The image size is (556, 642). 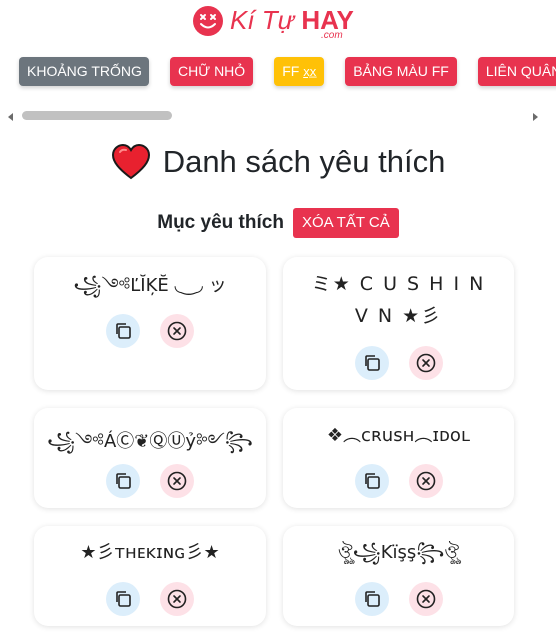 I want to click on favorite-card: ❖︵cʀusʜ︵ɪᴅᴏʟ, so click(x=398, y=458).